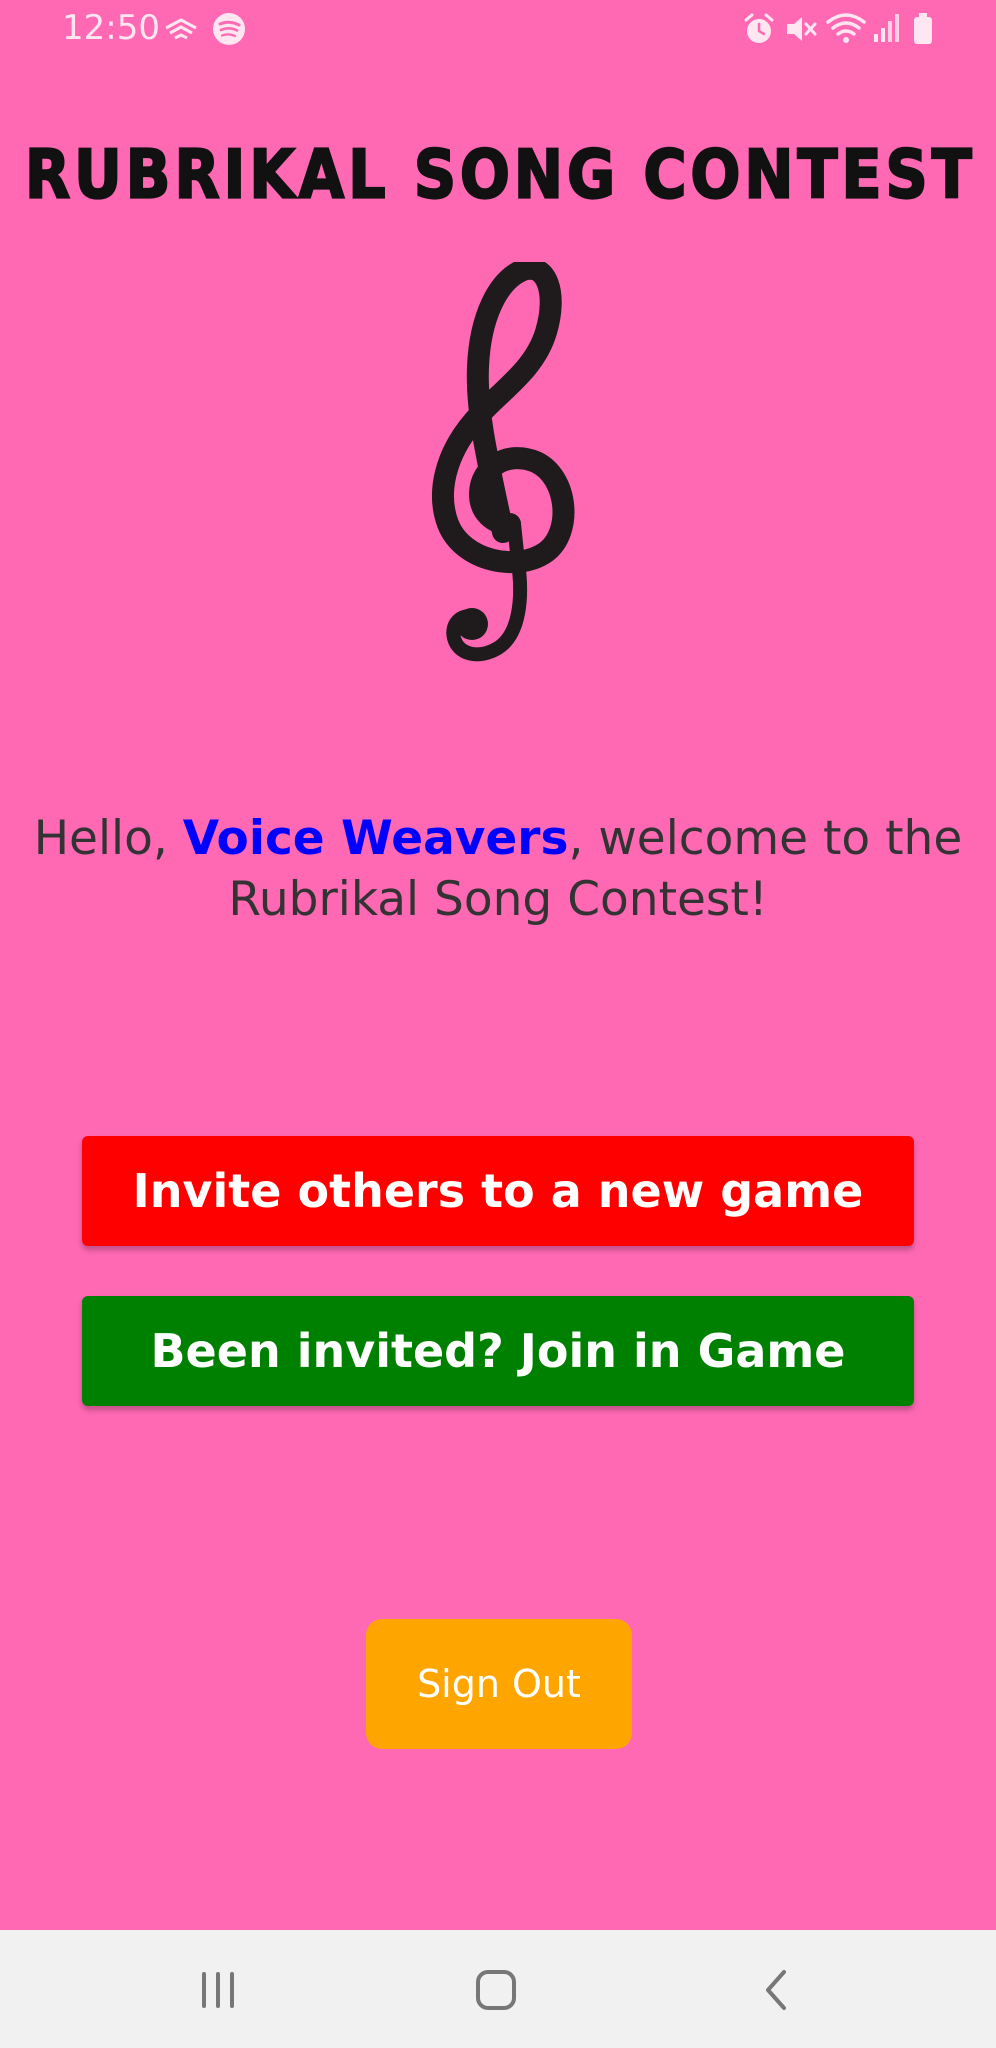  Describe the element at coordinates (498, 1351) in the screenshot. I see `join-game-button: Been invited? Join in Game` at that location.